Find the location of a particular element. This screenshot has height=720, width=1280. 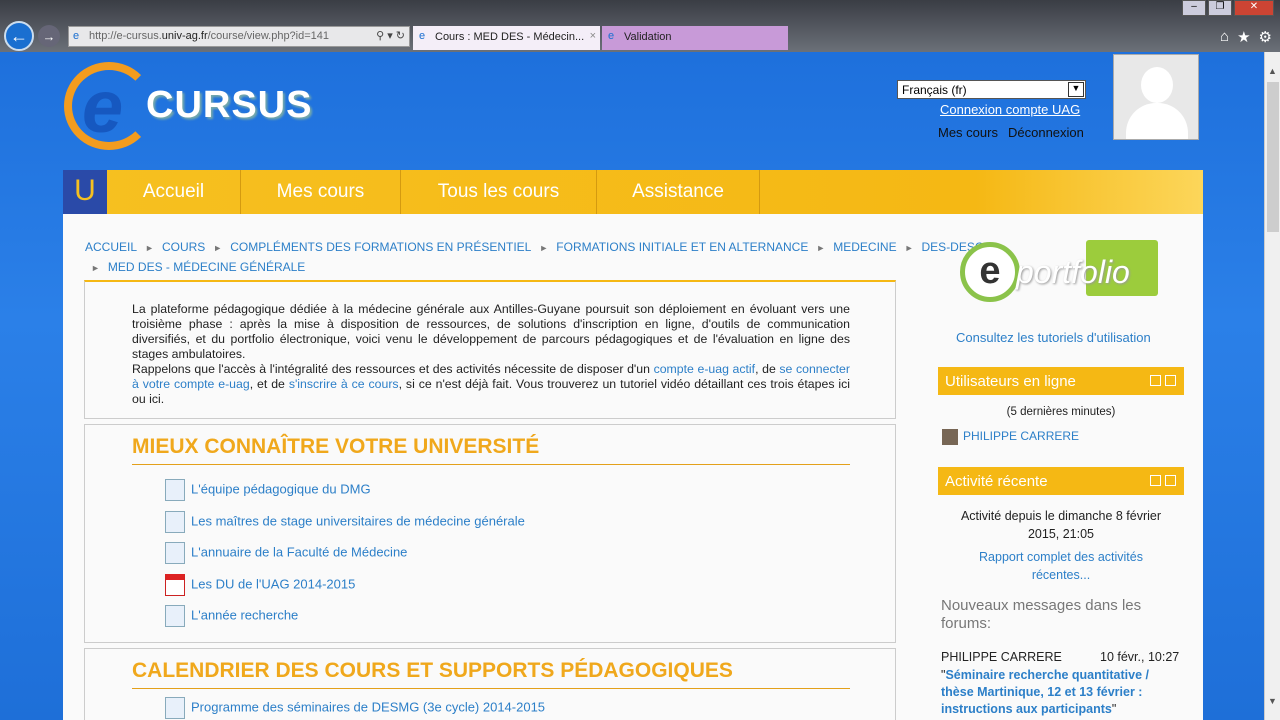

site-icon: e is located at coordinates (76, 36).